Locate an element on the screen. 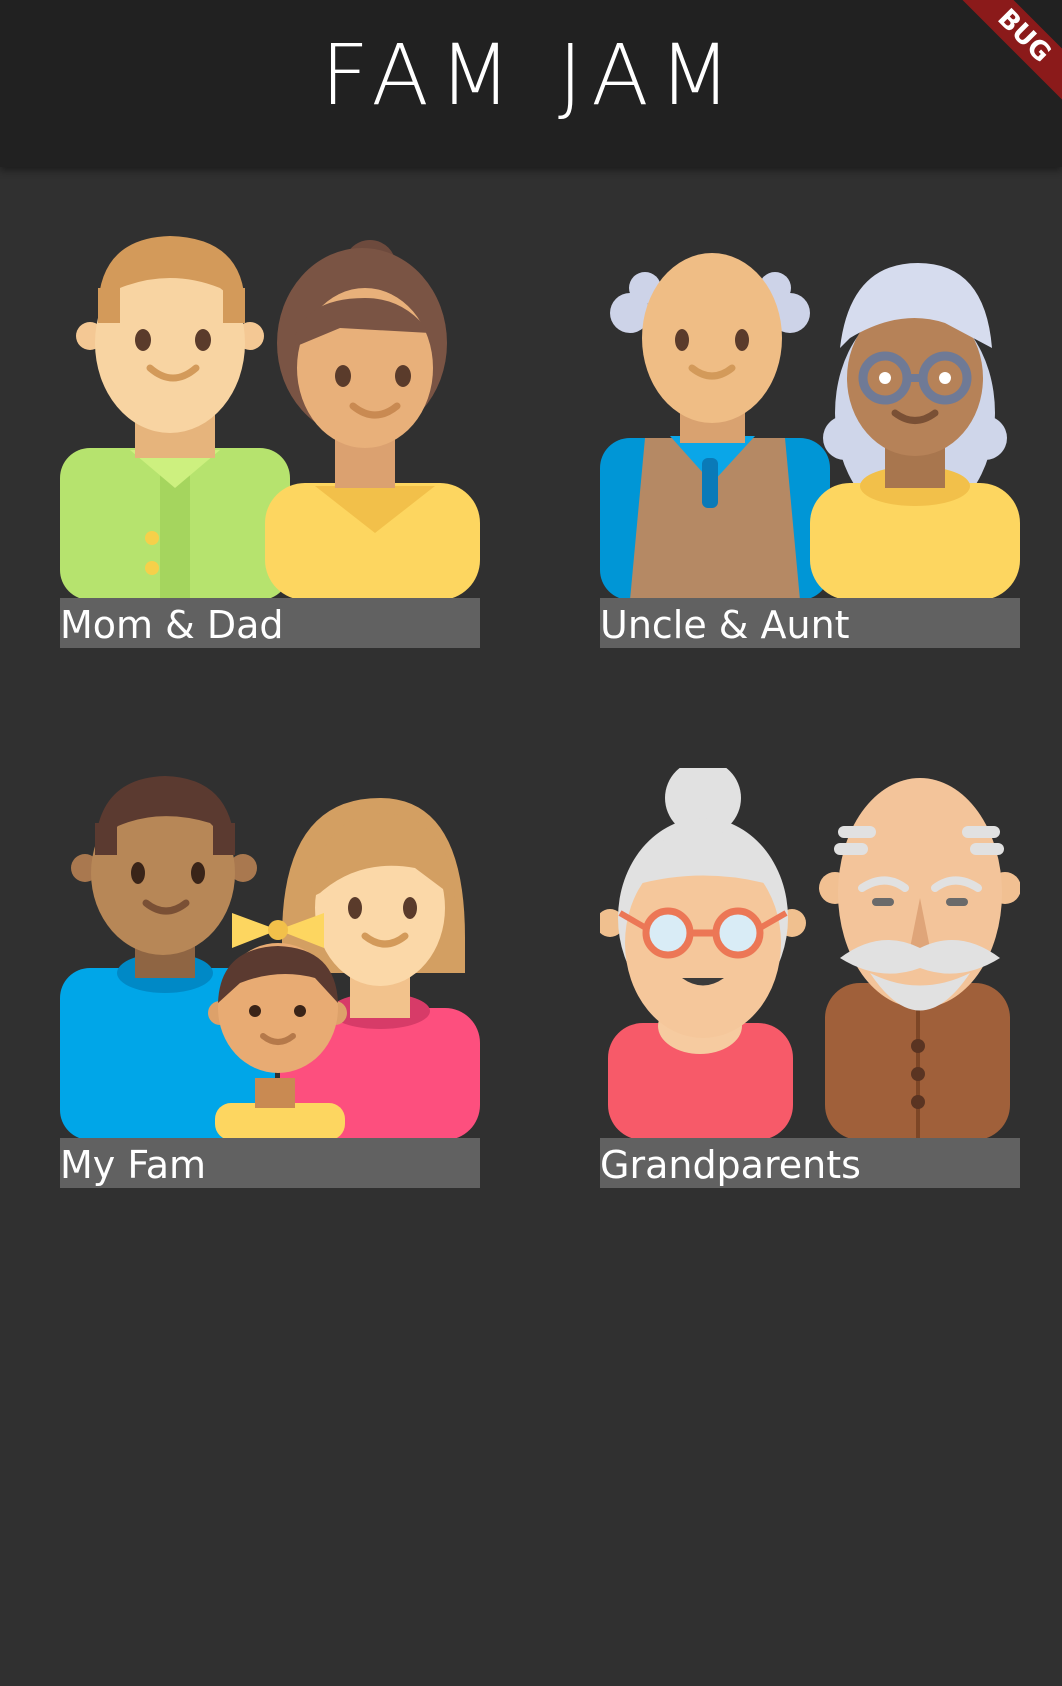 Image resolution: width=1062 pixels, height=1686 pixels. tile-label: Grandparents is located at coordinates (810, 1163).